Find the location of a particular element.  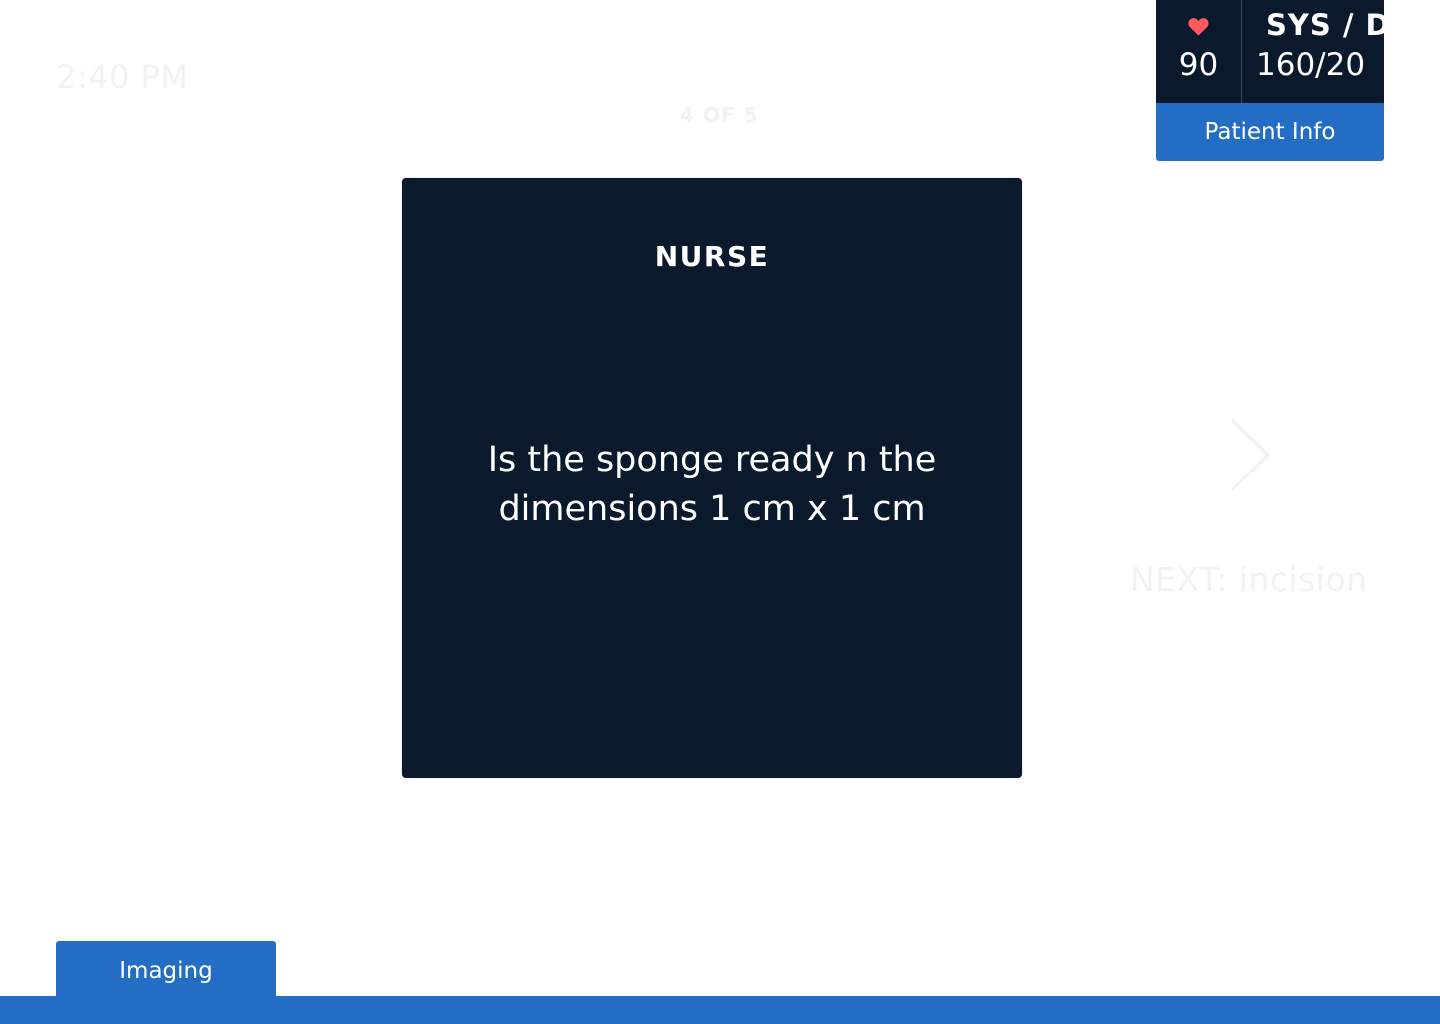

next-step-label: NEXT: incision is located at coordinates (1249, 579).